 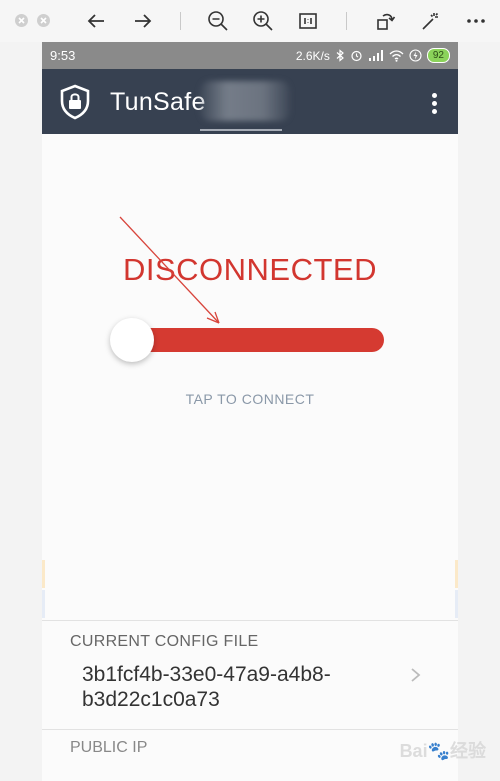 I want to click on back-icon, so click(x=97, y=21).